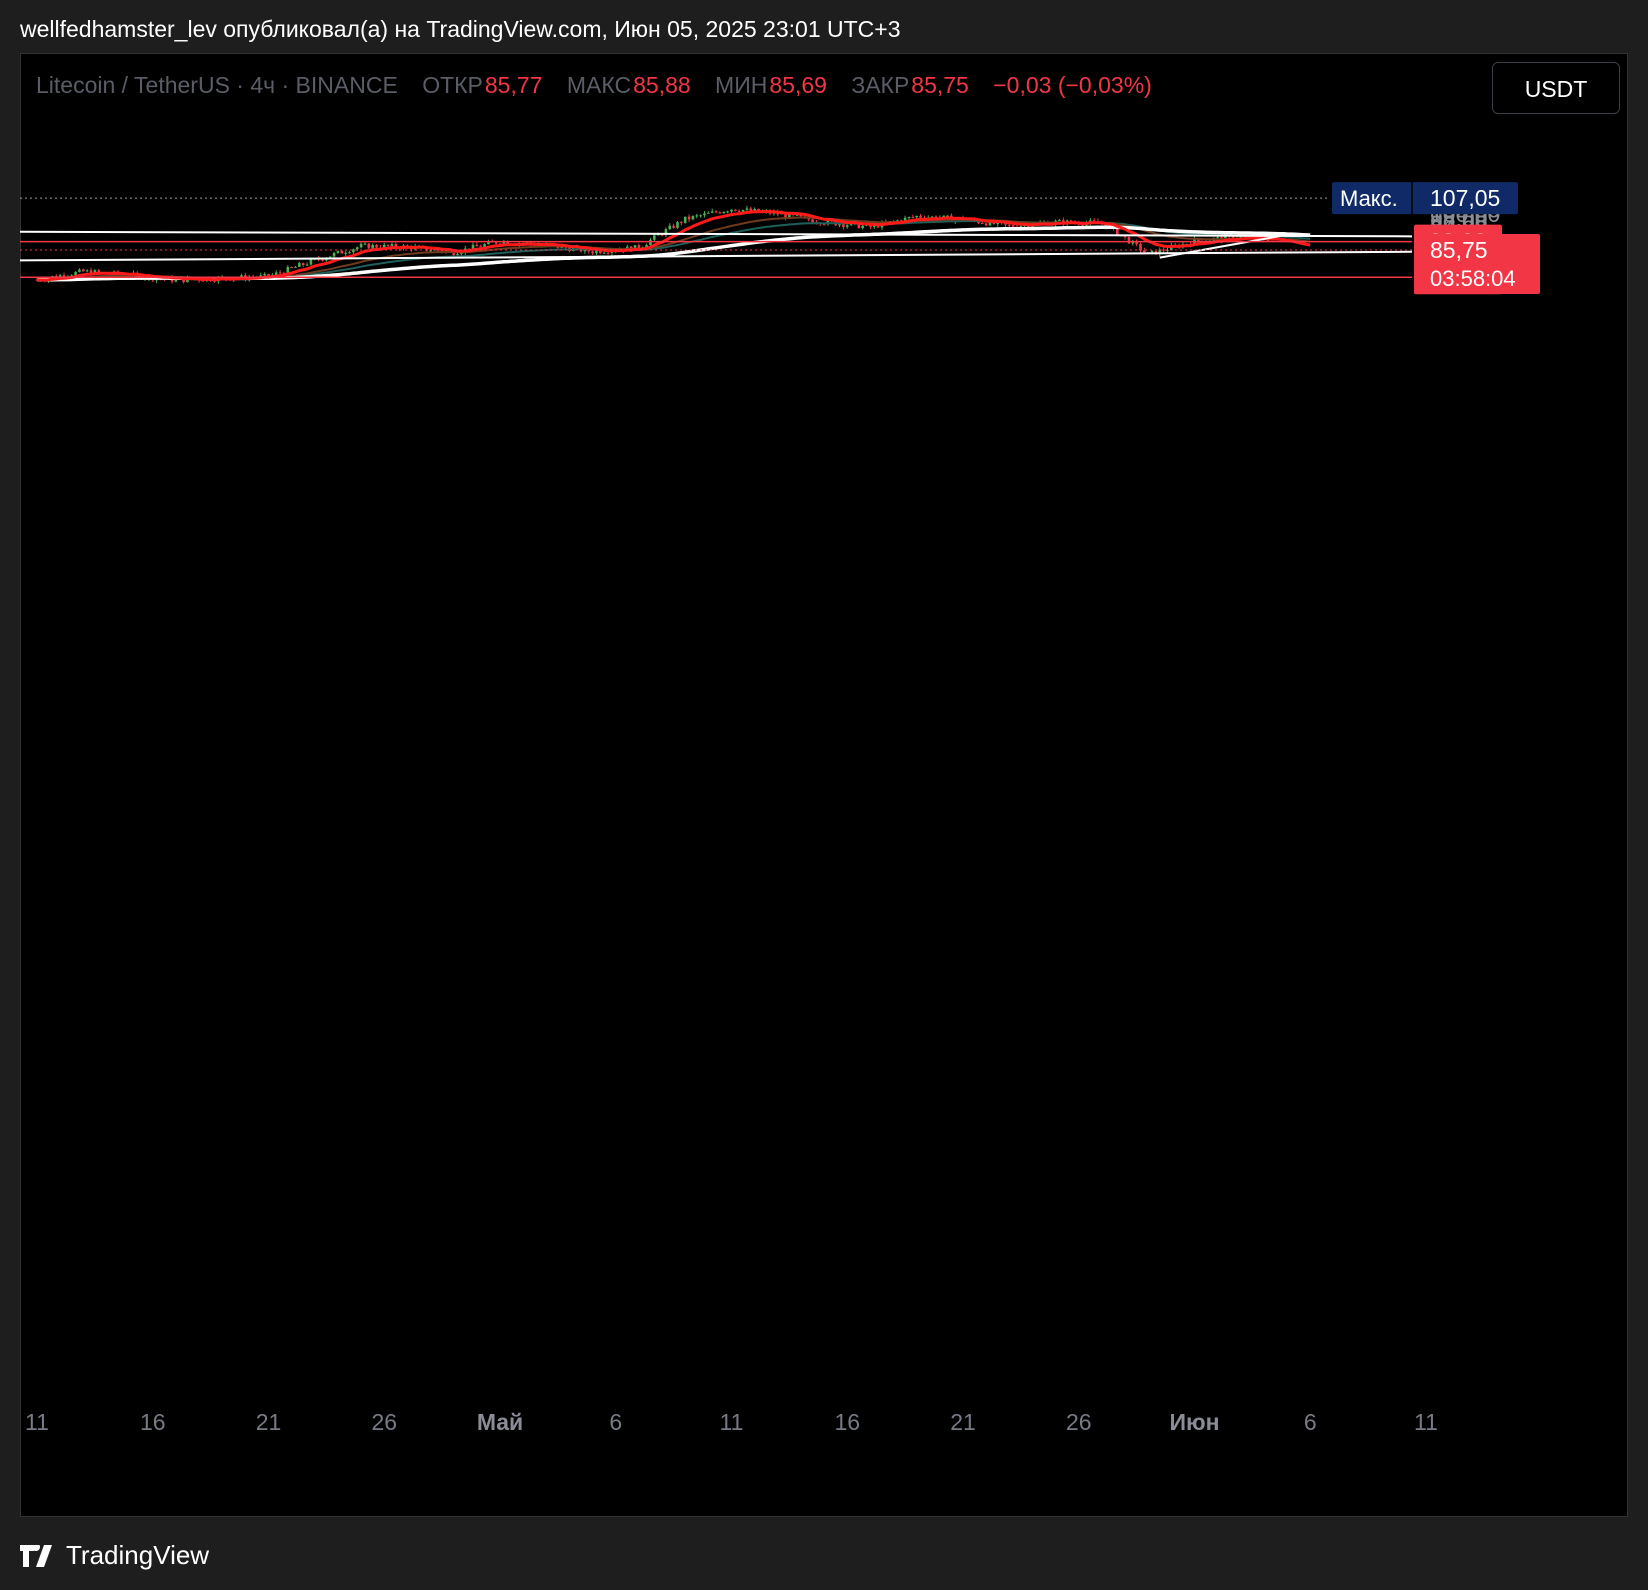  I want to click on current-price-label: 85,75, so click(1459, 250).